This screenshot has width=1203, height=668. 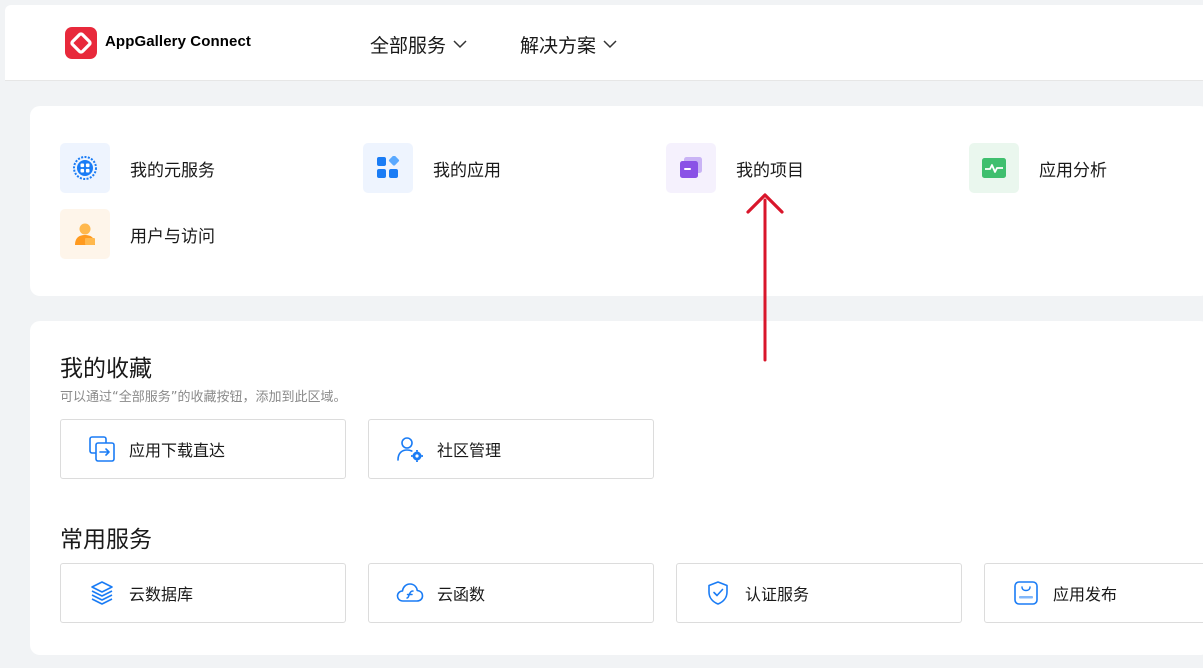 I want to click on nav-all-services: 全部服务, so click(x=418, y=44).